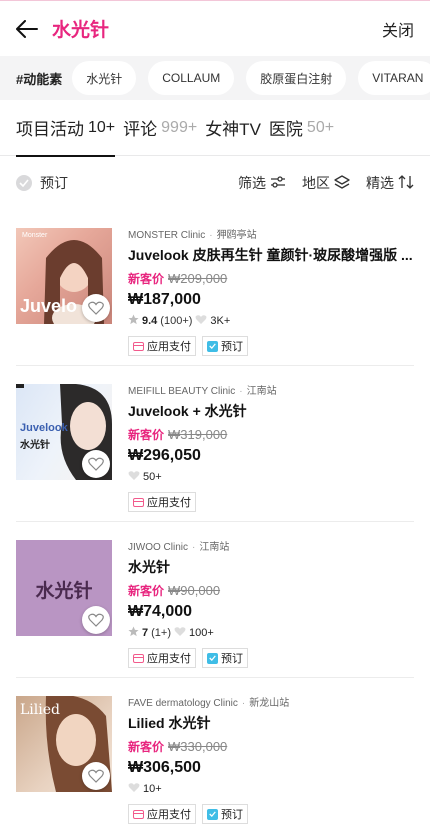 The width and height of the screenshot is (430, 828). I want to click on product-stats: 10+, so click(271, 789).